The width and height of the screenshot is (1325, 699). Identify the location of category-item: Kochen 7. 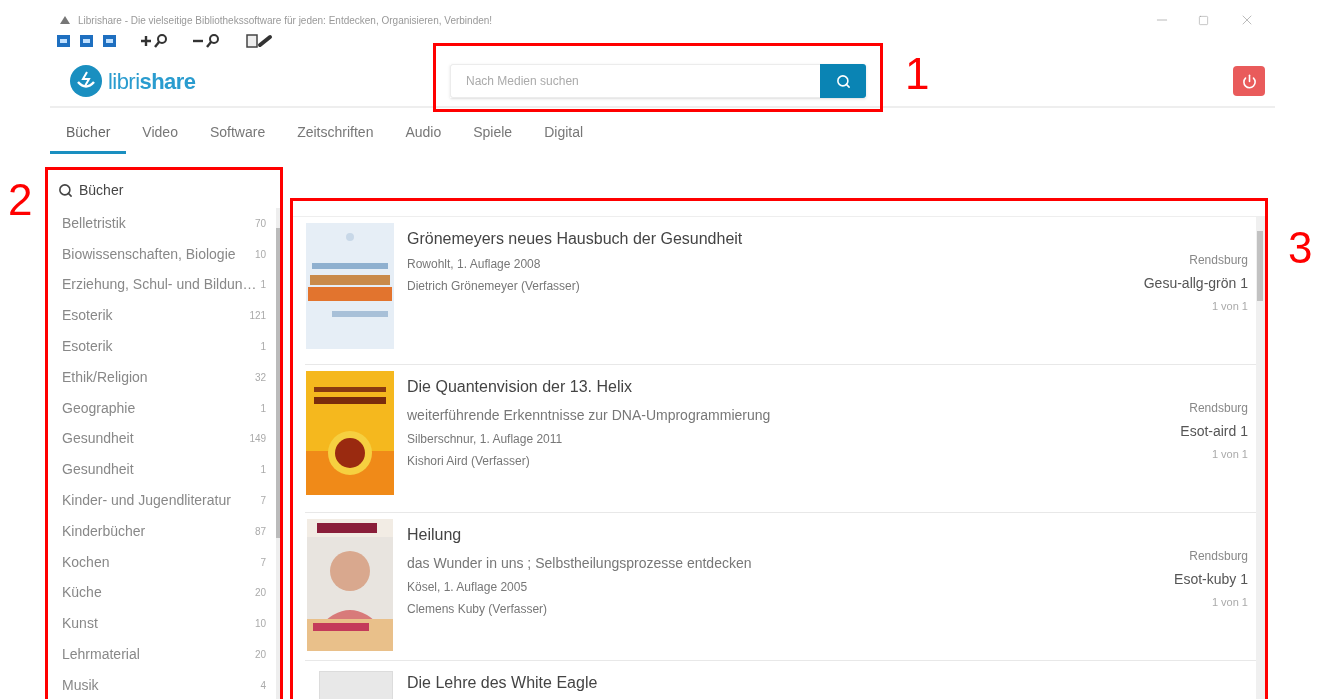
(160, 562).